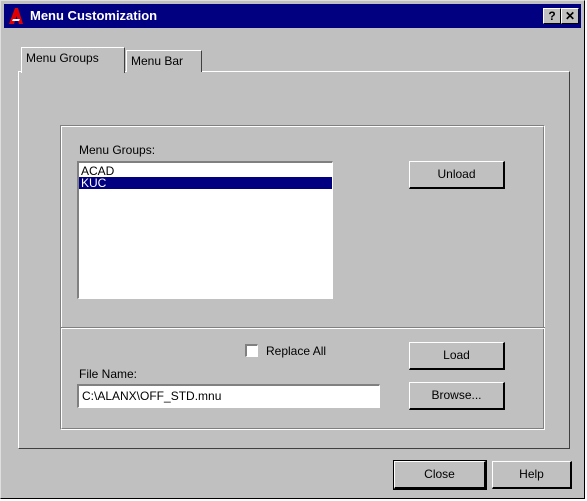 The height and width of the screenshot is (501, 587). Describe the element at coordinates (228, 396) in the screenshot. I see `file-name-field: C:\ALANX\OFF_STD.mnu` at that location.